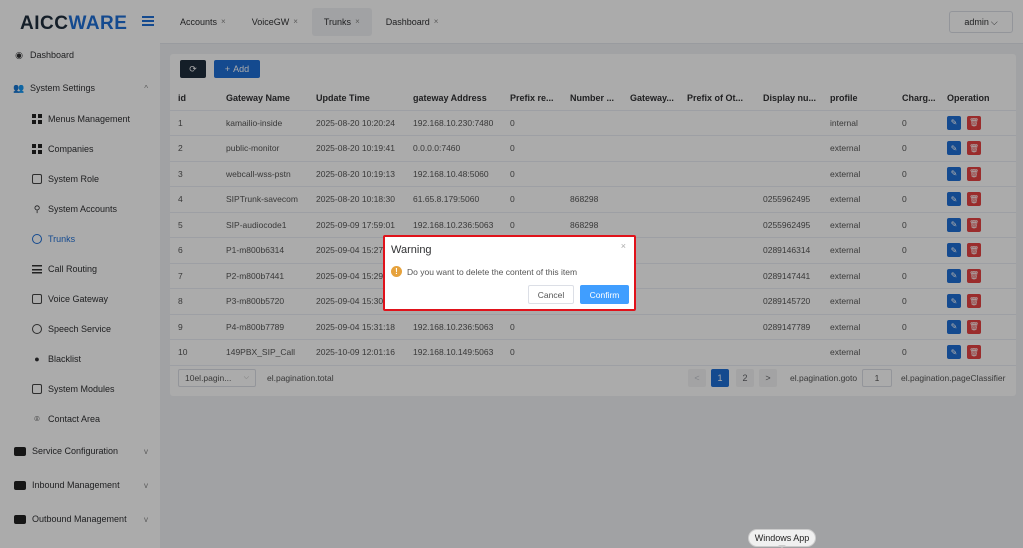 Image resolution: width=1023 pixels, height=548 pixels. I want to click on warning-icon: !, so click(396, 271).